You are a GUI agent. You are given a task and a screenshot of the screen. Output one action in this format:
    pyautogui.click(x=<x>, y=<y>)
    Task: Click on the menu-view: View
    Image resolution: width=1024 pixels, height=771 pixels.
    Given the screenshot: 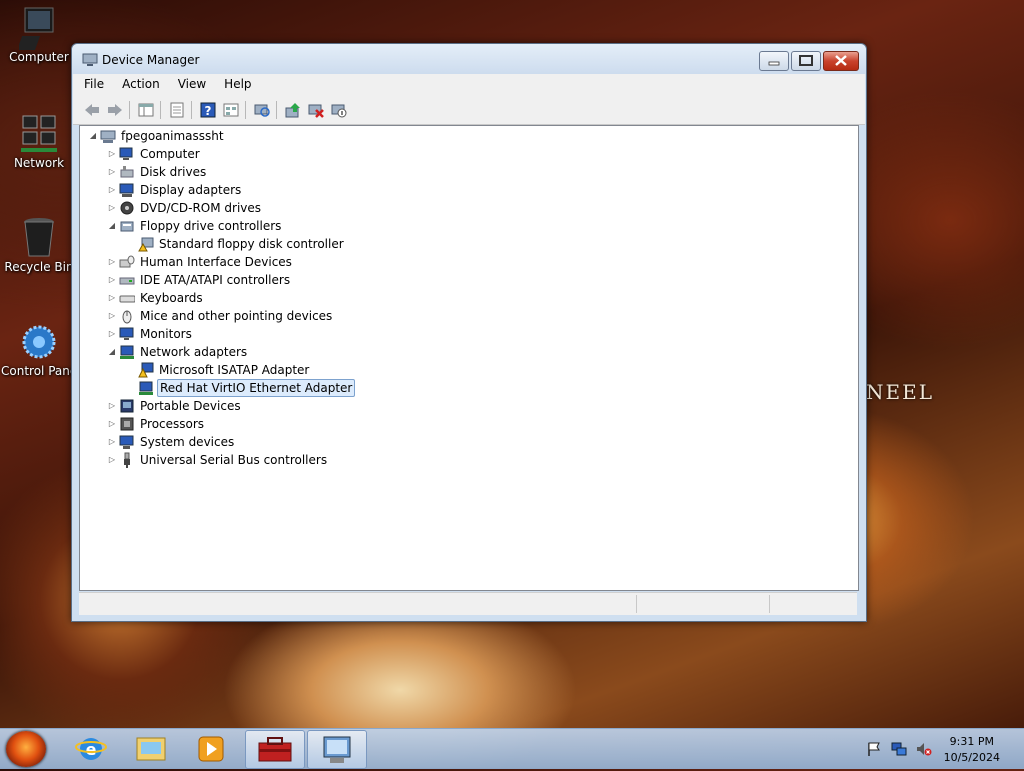 What is the action you would take?
    pyautogui.click(x=190, y=82)
    